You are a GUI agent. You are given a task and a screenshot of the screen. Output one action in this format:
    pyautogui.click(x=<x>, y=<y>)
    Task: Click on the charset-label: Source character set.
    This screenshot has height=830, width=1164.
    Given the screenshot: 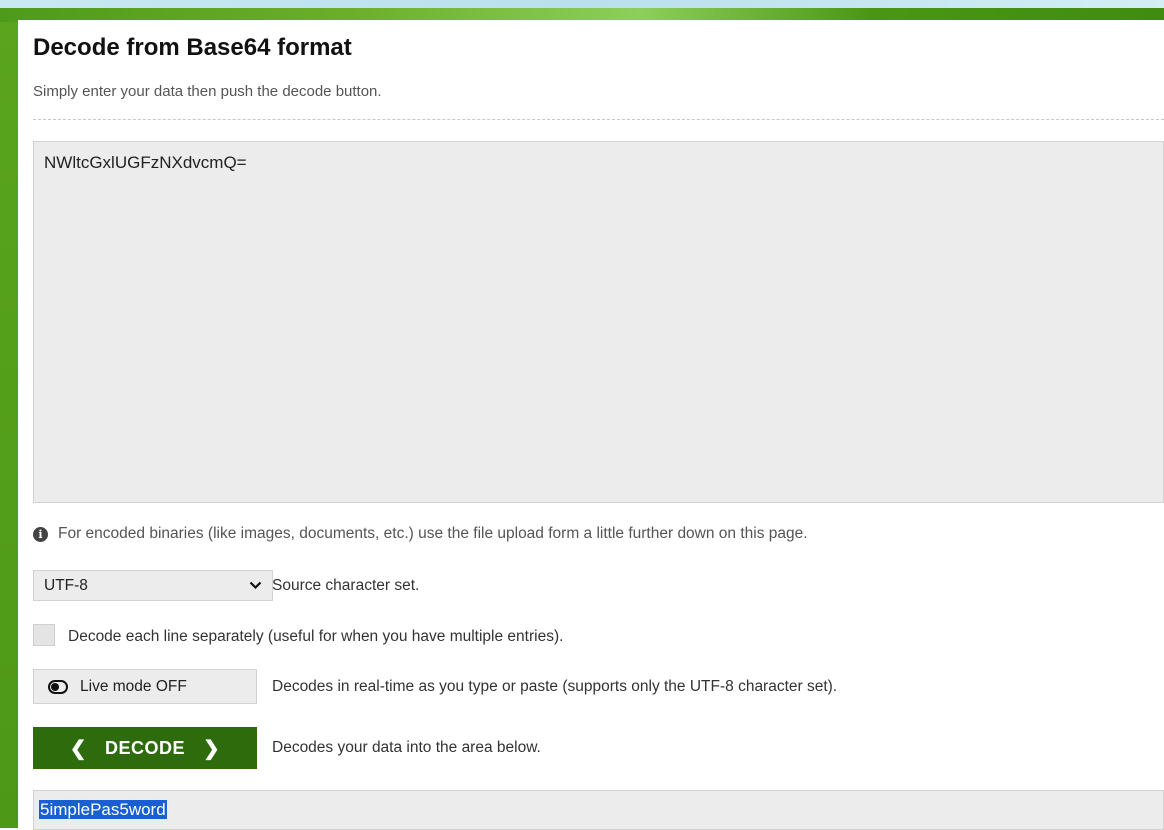 What is the action you would take?
    pyautogui.click(x=346, y=585)
    